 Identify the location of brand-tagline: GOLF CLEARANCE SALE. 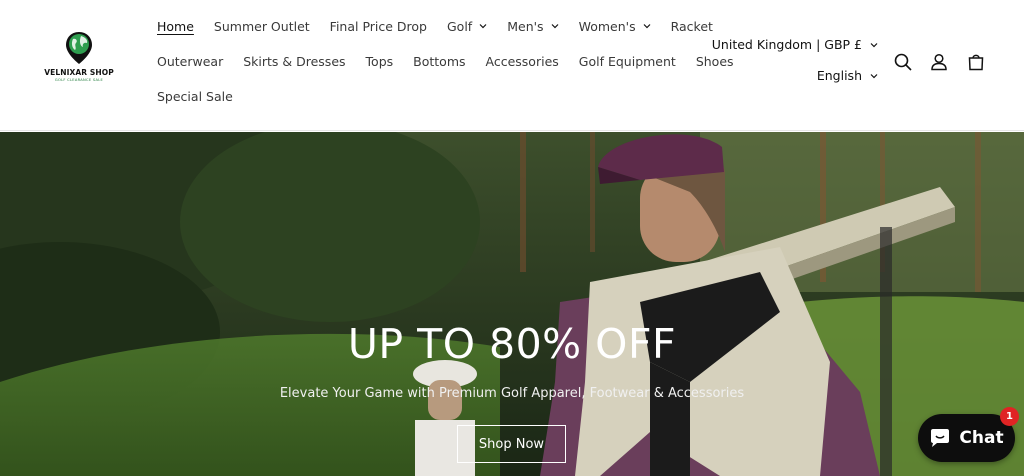
(79, 80).